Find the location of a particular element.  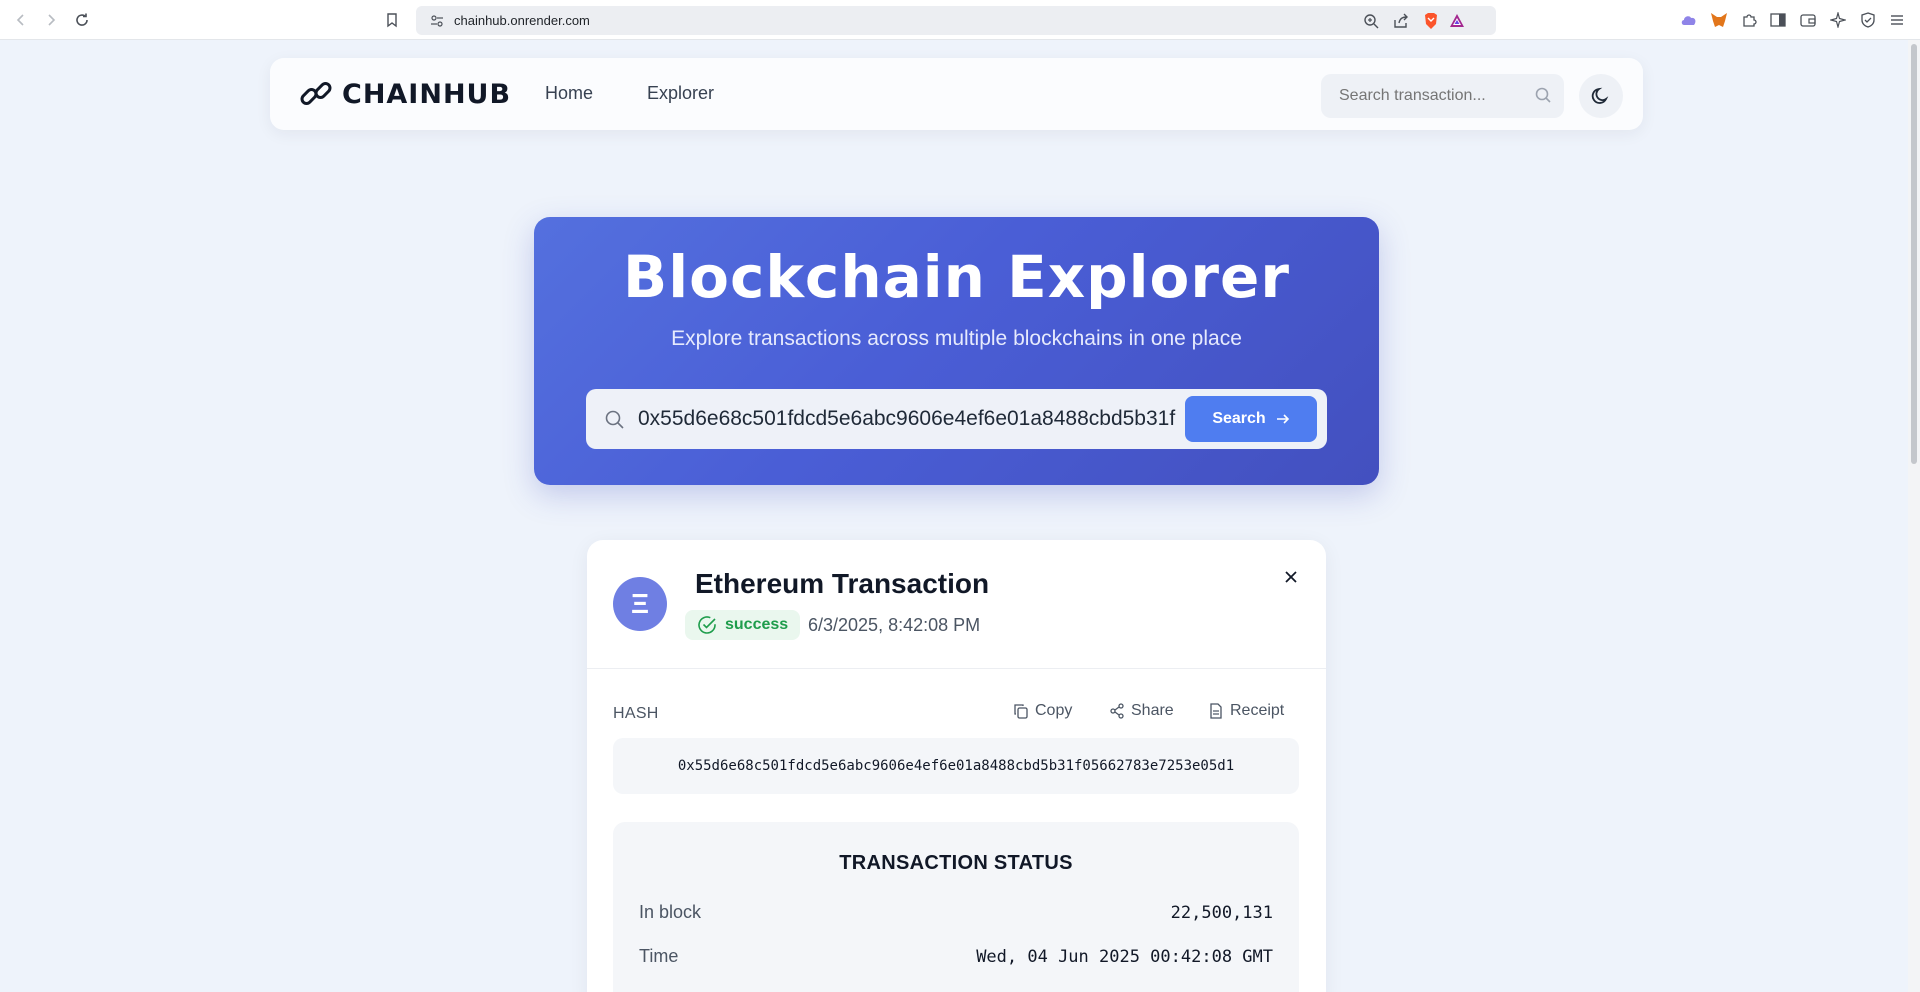

share-button: Share is located at coordinates (1141, 711).